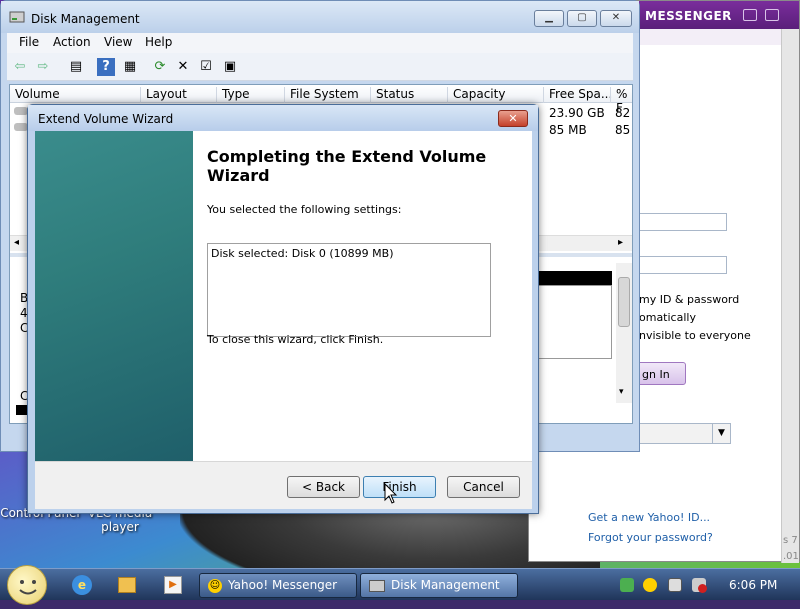 Image resolution: width=800 pixels, height=609 pixels. I want to click on yahoo-smiley-icon: ☺, so click(215, 586).